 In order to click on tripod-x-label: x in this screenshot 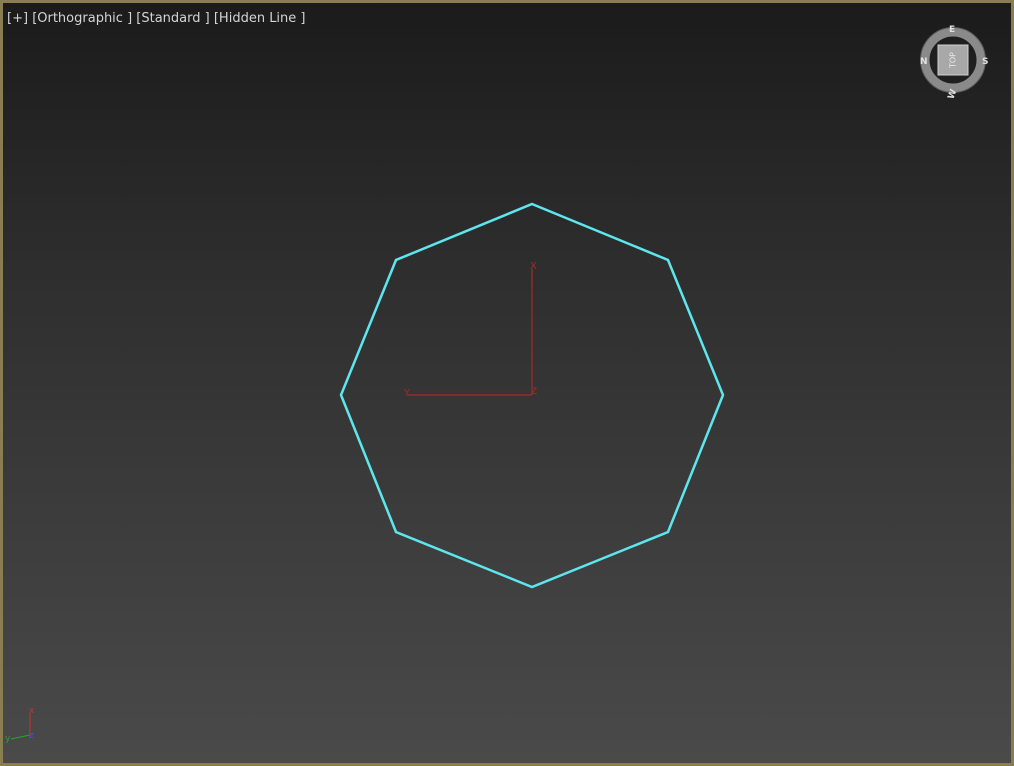, I will do `click(32, 711)`.